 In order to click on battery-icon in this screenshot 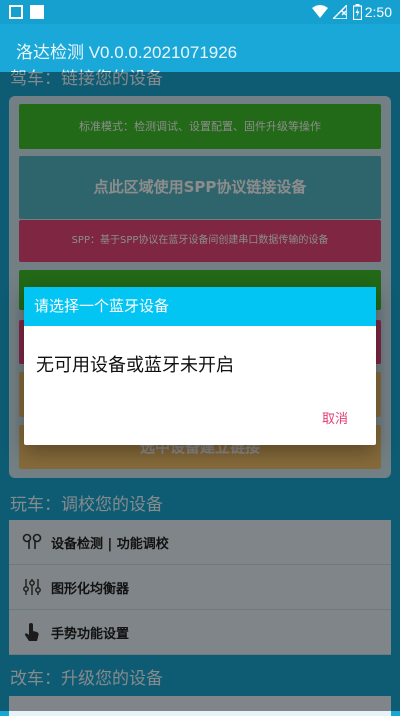, I will do `click(357, 12)`.